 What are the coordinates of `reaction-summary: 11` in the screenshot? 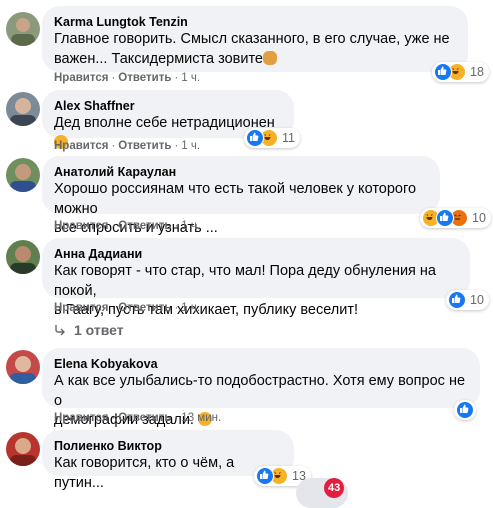 It's located at (272, 138).